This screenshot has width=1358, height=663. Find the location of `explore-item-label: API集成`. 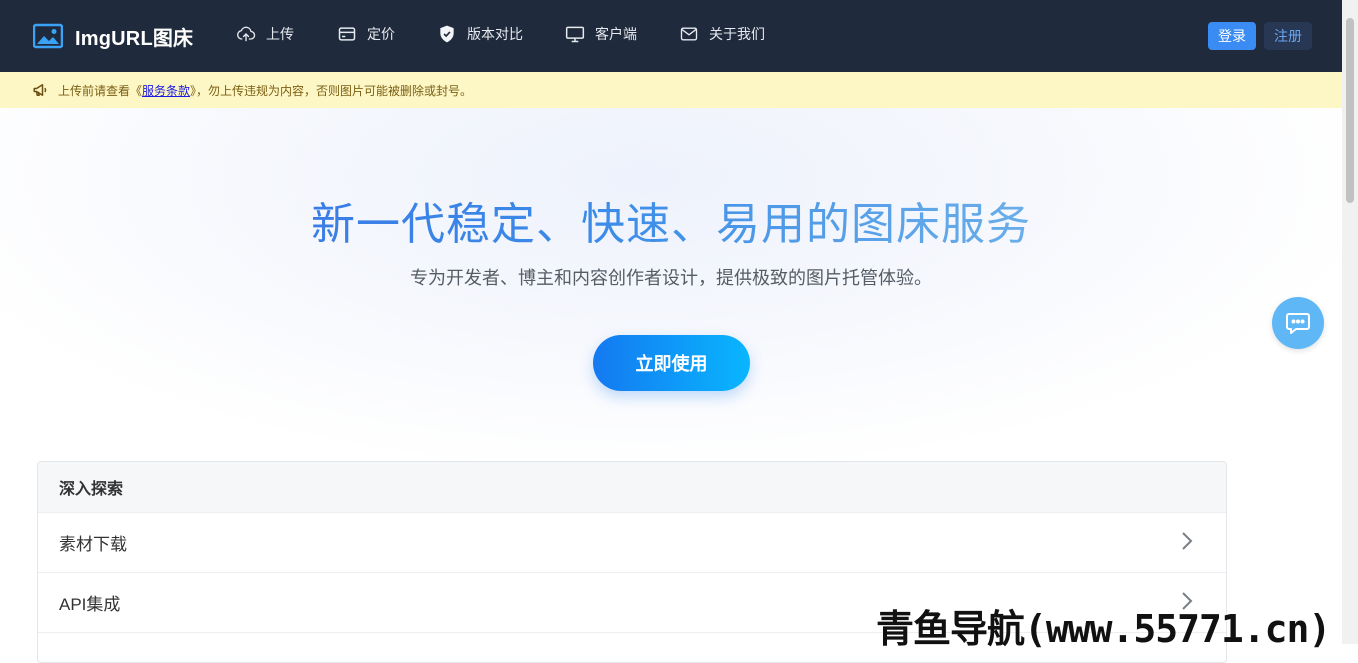

explore-item-label: API集成 is located at coordinates (90, 604).